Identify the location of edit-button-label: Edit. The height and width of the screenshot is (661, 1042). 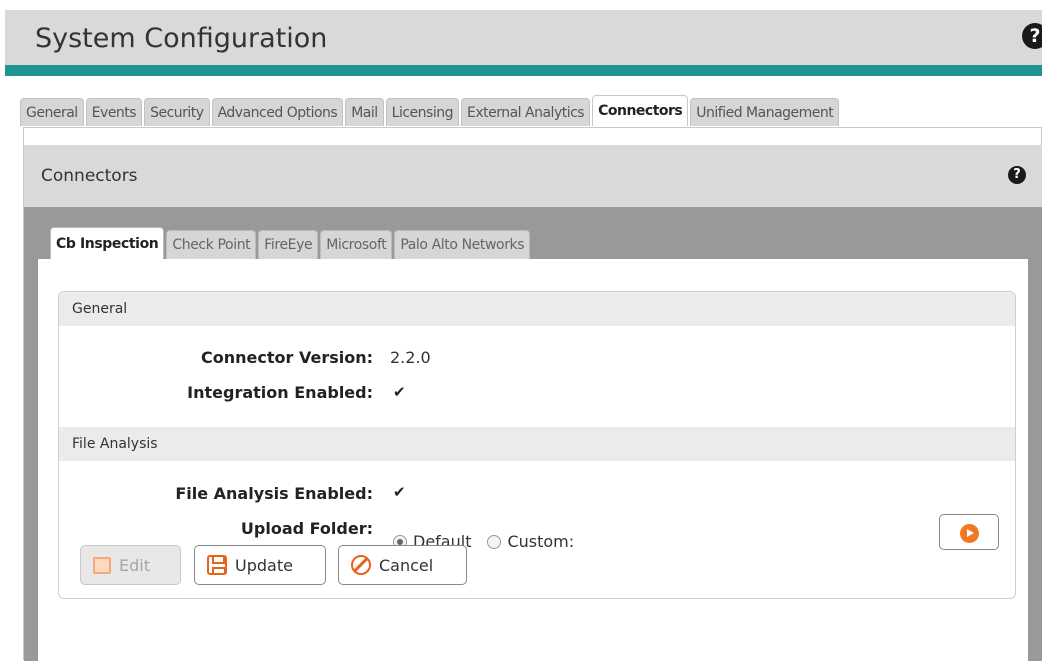
(134, 565).